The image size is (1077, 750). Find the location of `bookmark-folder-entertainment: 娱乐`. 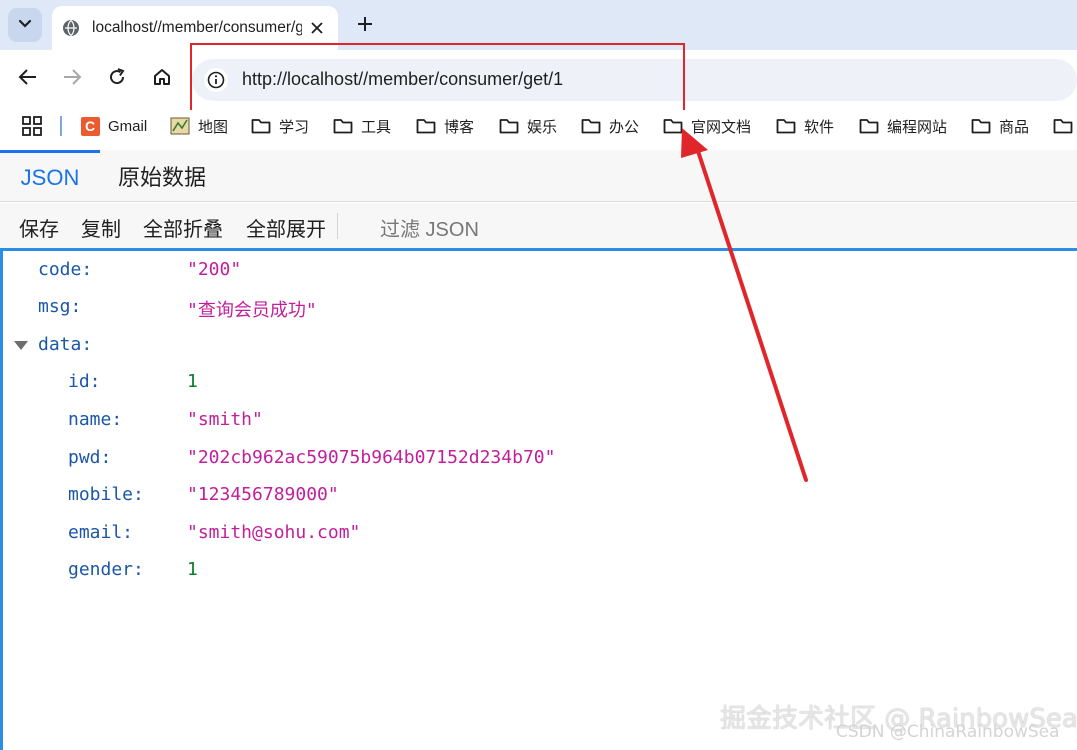

bookmark-folder-entertainment: 娱乐 is located at coordinates (528, 126).